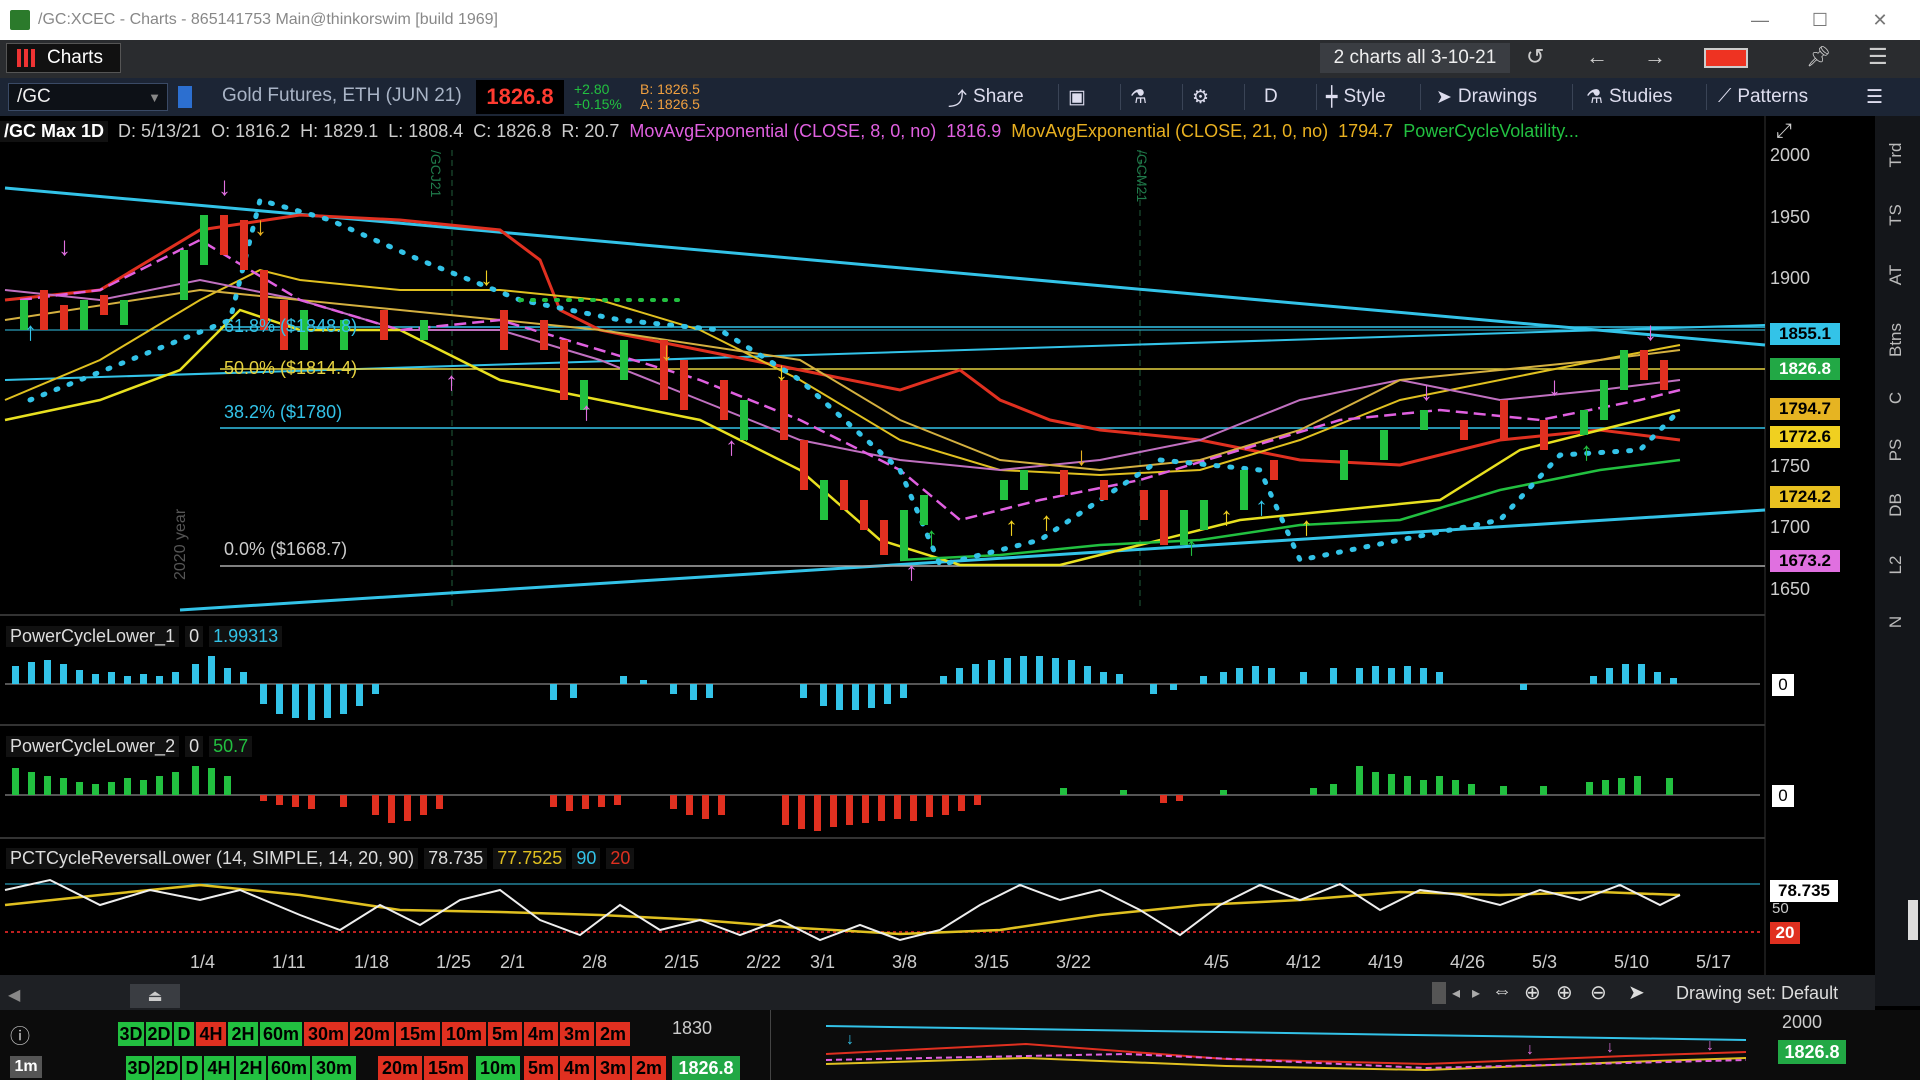  Describe the element at coordinates (1564, 992) in the screenshot. I see `zoom-in-icon: ⊕` at that location.